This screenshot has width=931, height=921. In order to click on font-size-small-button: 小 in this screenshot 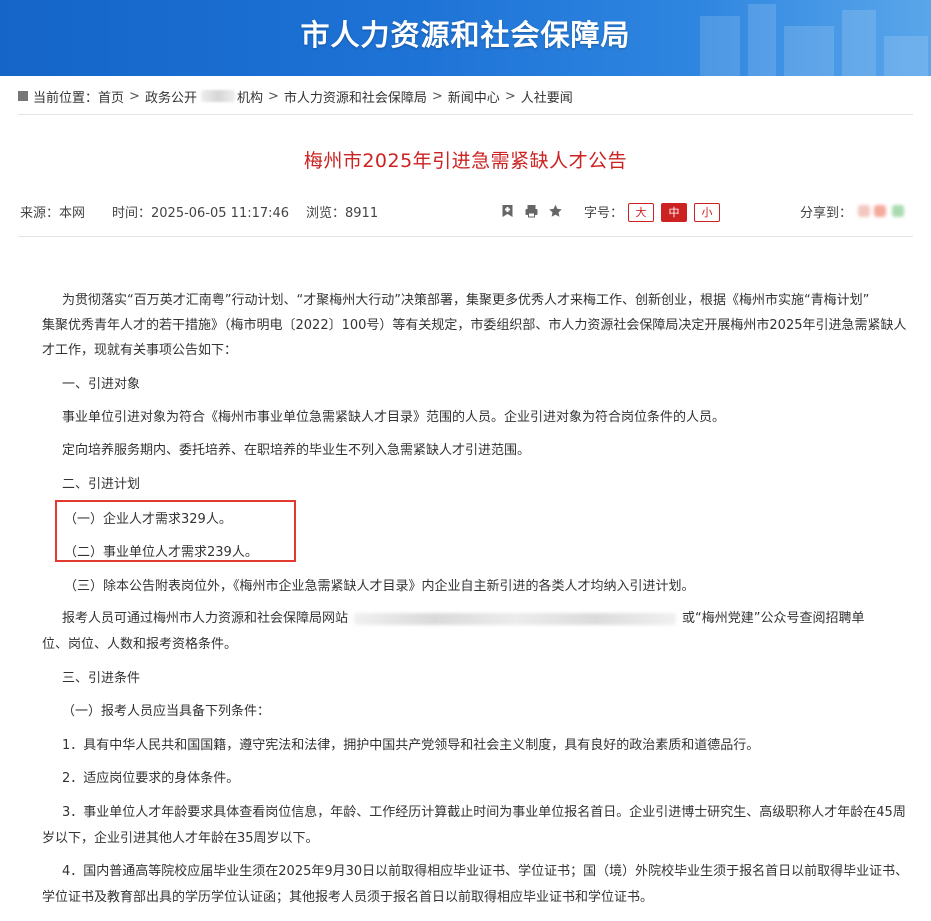, I will do `click(707, 212)`.